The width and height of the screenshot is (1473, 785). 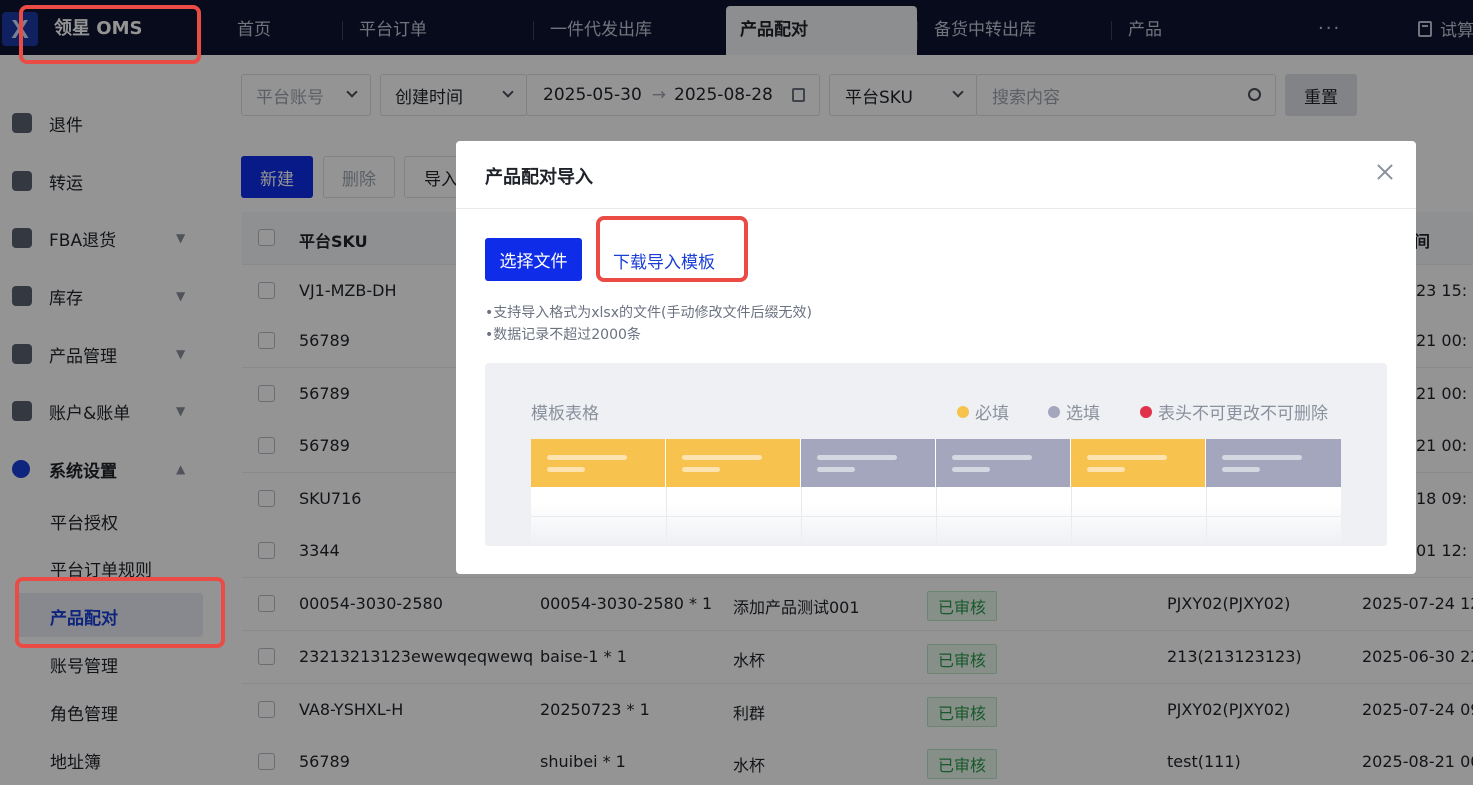 I want to click on optional-dot-icon, so click(x=1054, y=411).